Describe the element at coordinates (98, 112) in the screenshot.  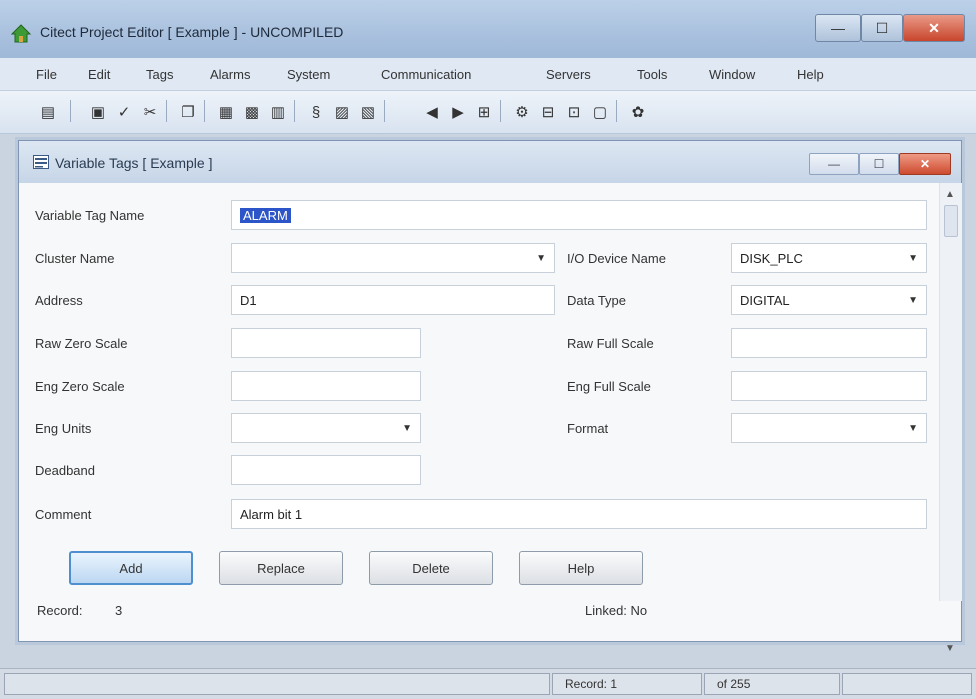
I see `save-icon: ▣` at that location.